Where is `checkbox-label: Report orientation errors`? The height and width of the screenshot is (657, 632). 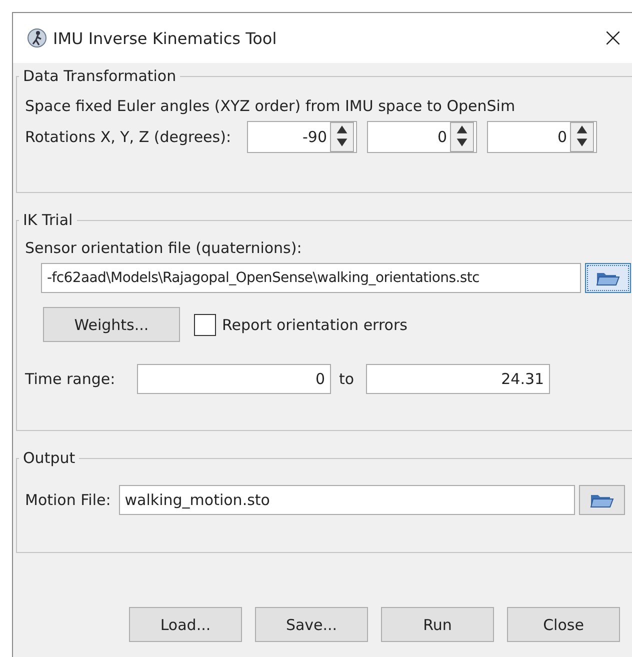
checkbox-label: Report orientation errors is located at coordinates (315, 325).